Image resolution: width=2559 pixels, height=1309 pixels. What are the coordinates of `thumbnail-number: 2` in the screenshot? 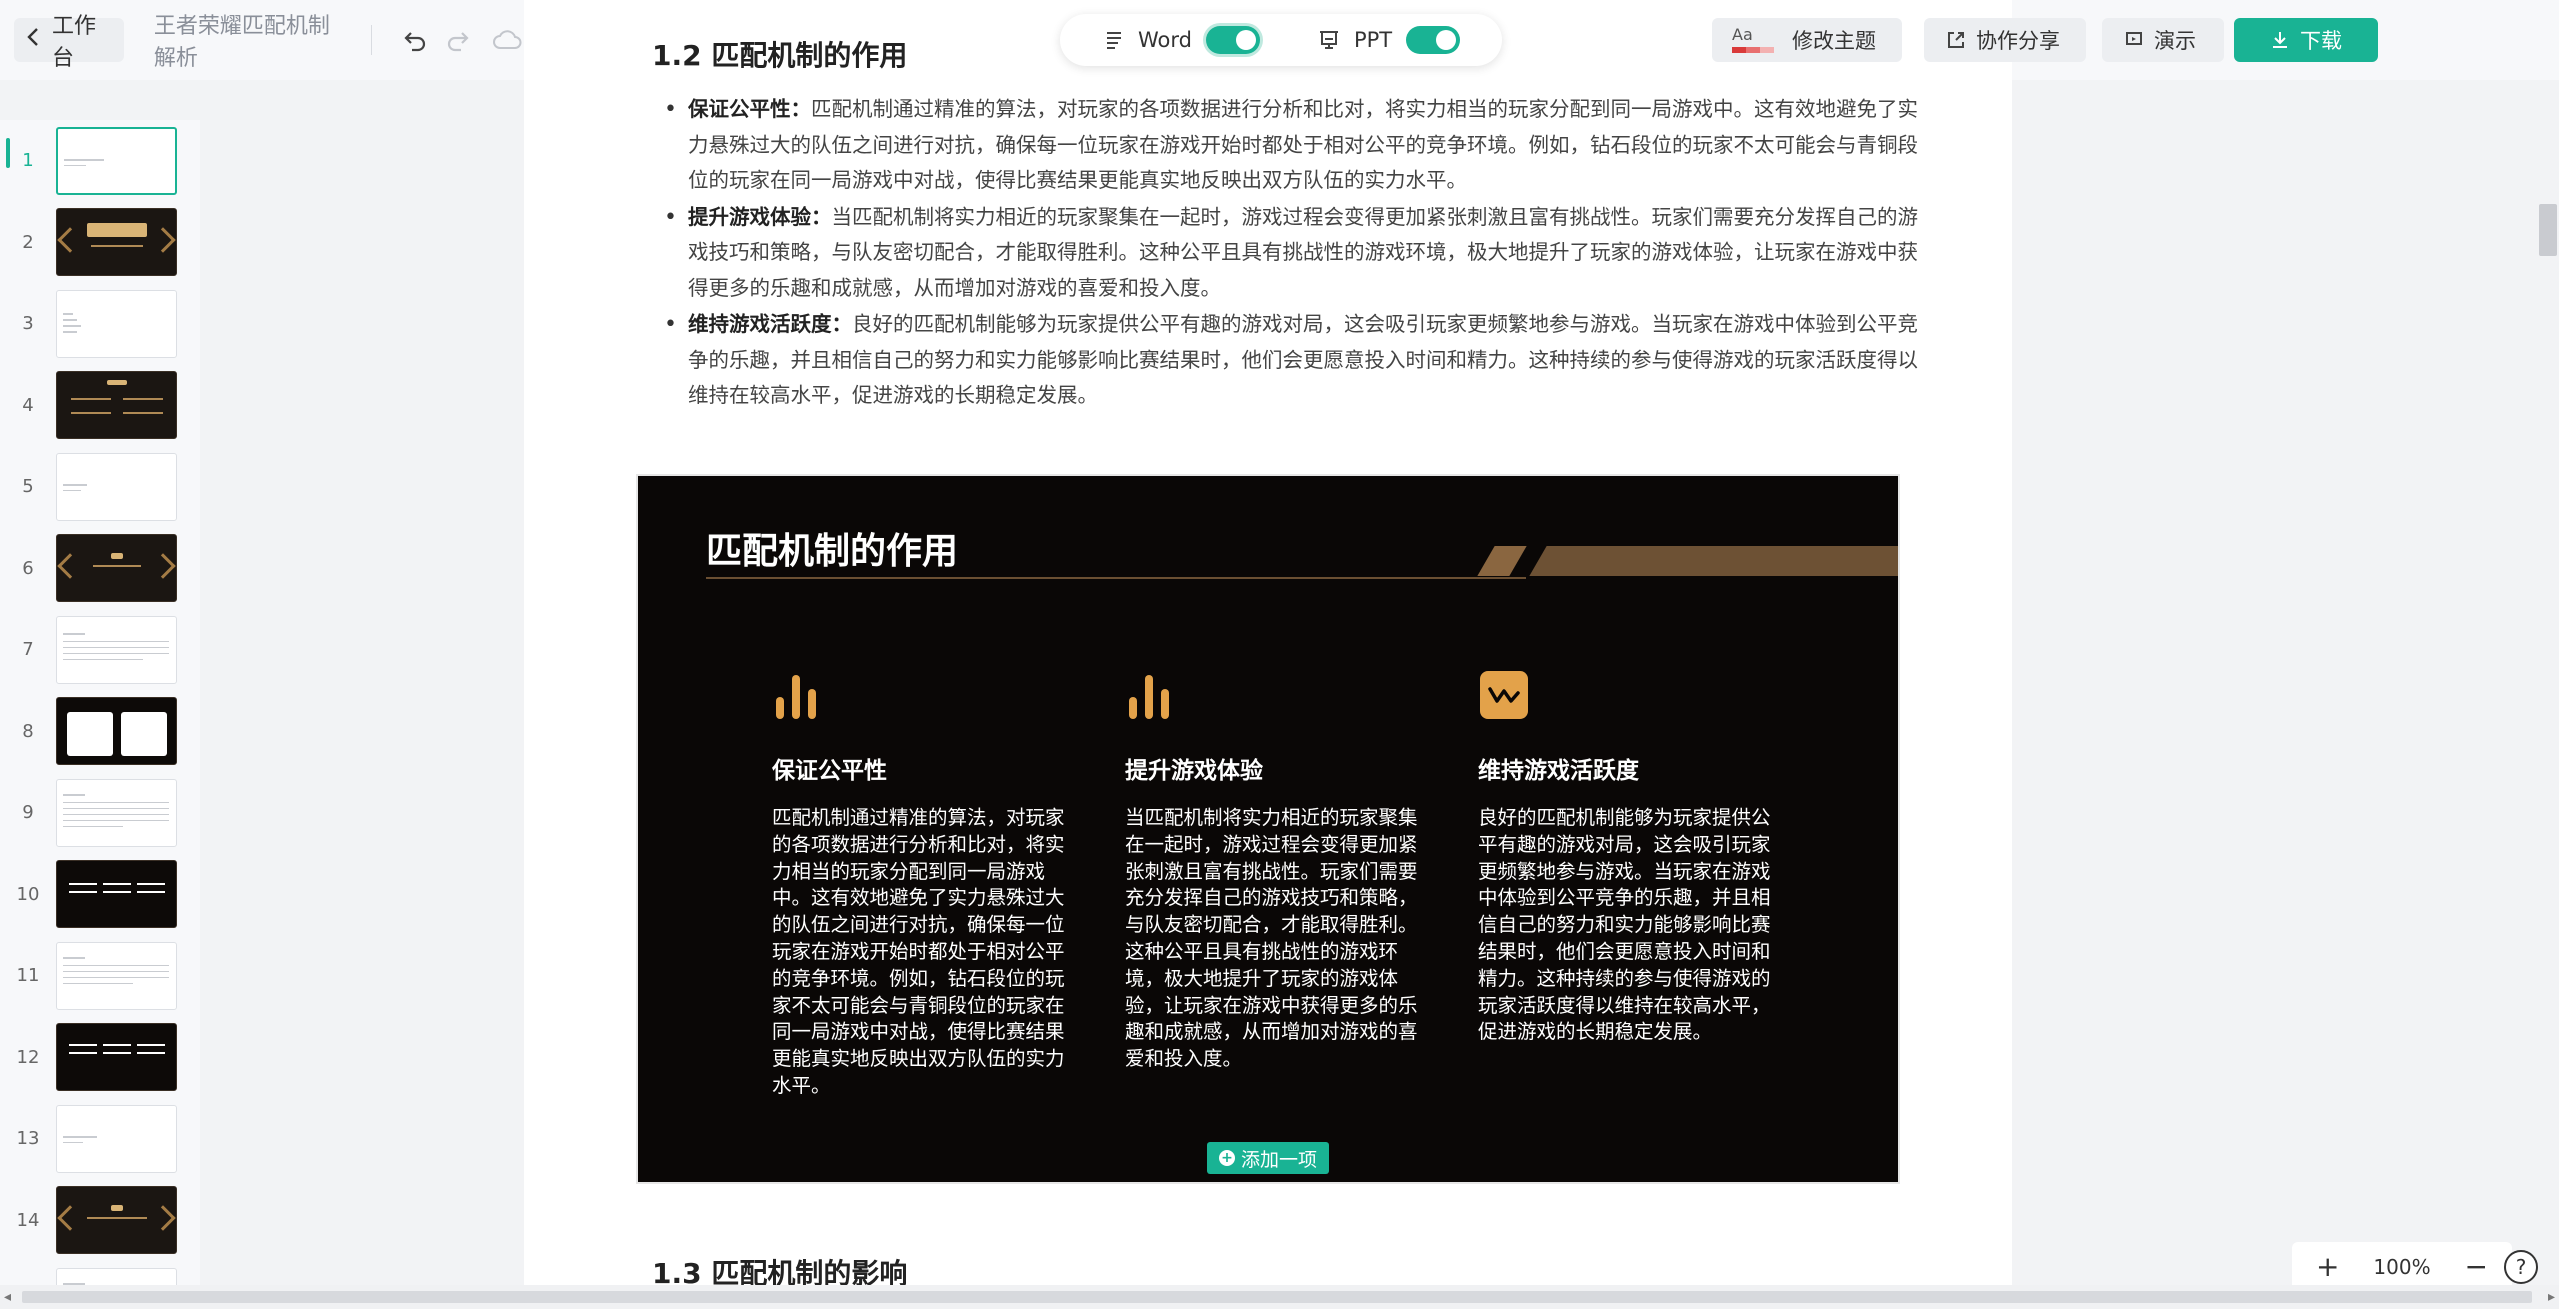 It's located at (28, 242).